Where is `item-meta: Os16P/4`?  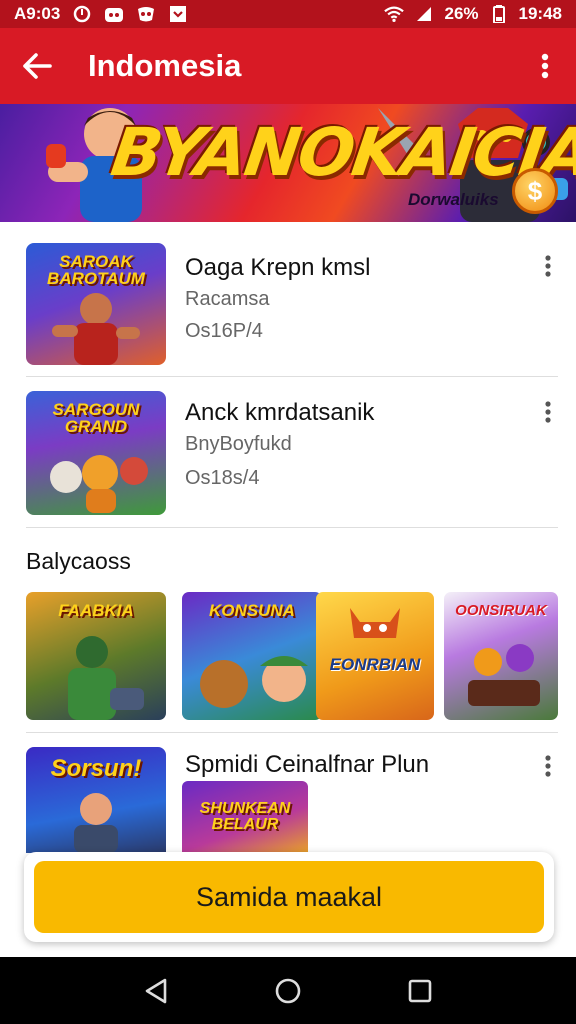 item-meta: Os16P/4 is located at coordinates (224, 331).